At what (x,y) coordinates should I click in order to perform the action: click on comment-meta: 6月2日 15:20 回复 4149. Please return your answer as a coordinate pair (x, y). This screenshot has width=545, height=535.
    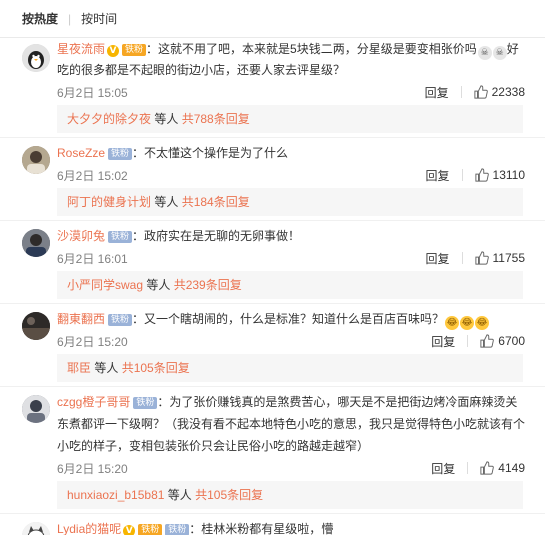
    Looking at the image, I should click on (301, 468).